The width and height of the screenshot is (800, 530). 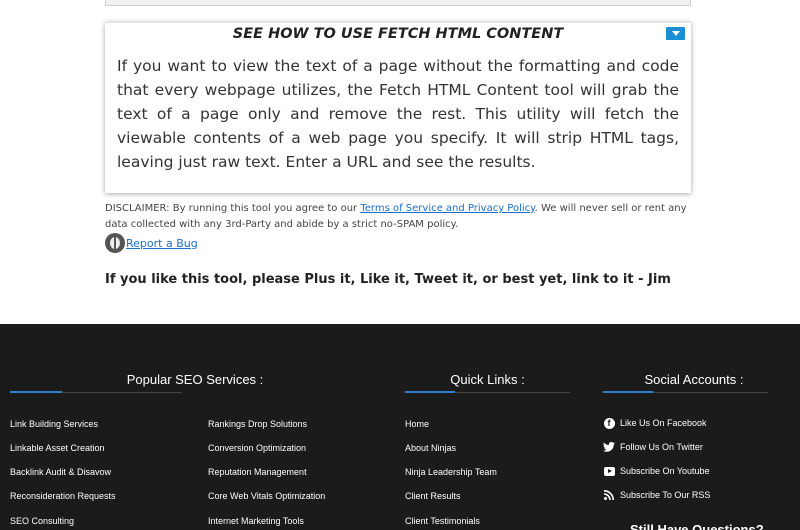 What do you see at coordinates (487, 379) in the screenshot?
I see `quick-links-heading: Quick Links :` at bounding box center [487, 379].